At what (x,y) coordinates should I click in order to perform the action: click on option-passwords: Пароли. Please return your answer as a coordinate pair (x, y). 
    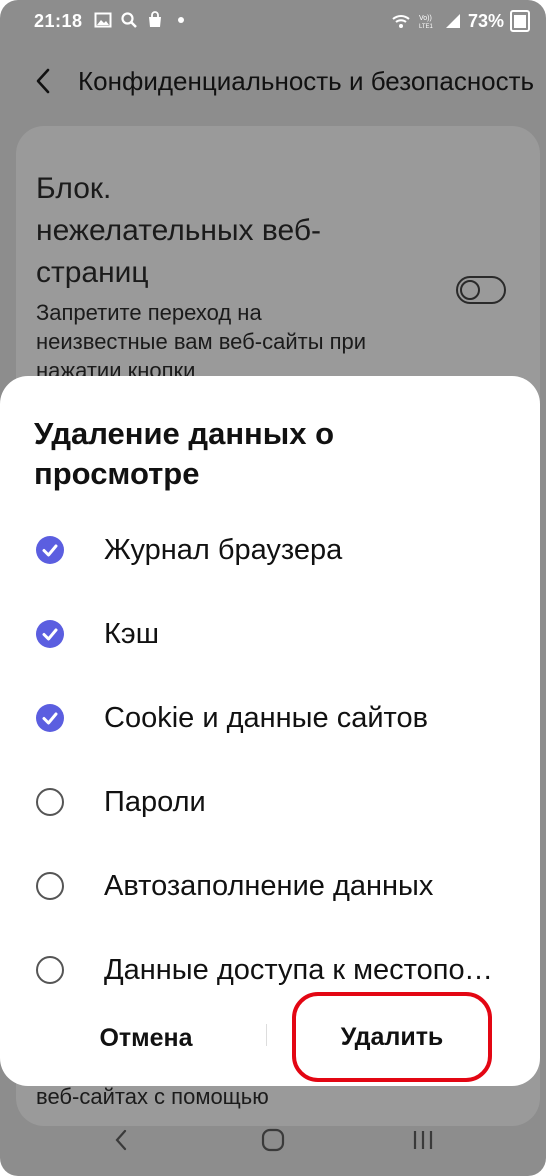
    Looking at the image, I should click on (270, 804).